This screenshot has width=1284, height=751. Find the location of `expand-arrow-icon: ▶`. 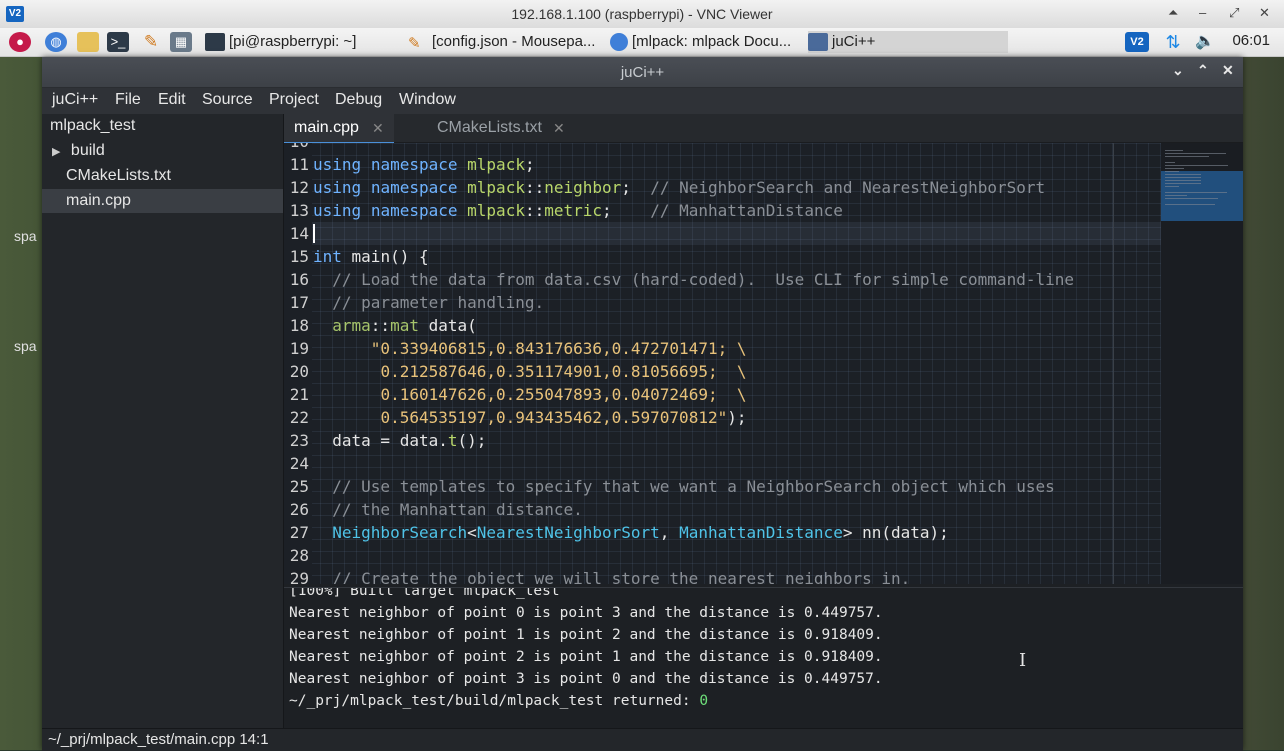

expand-arrow-icon: ▶ is located at coordinates (56, 152).